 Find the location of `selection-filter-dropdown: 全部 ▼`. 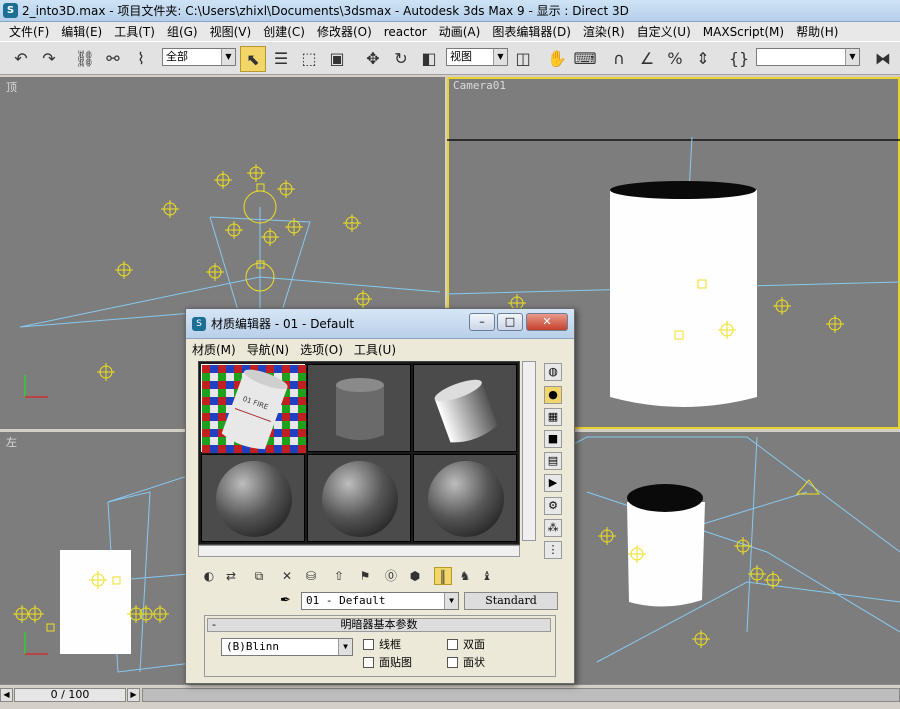

selection-filter-dropdown: 全部 ▼ is located at coordinates (199, 57).